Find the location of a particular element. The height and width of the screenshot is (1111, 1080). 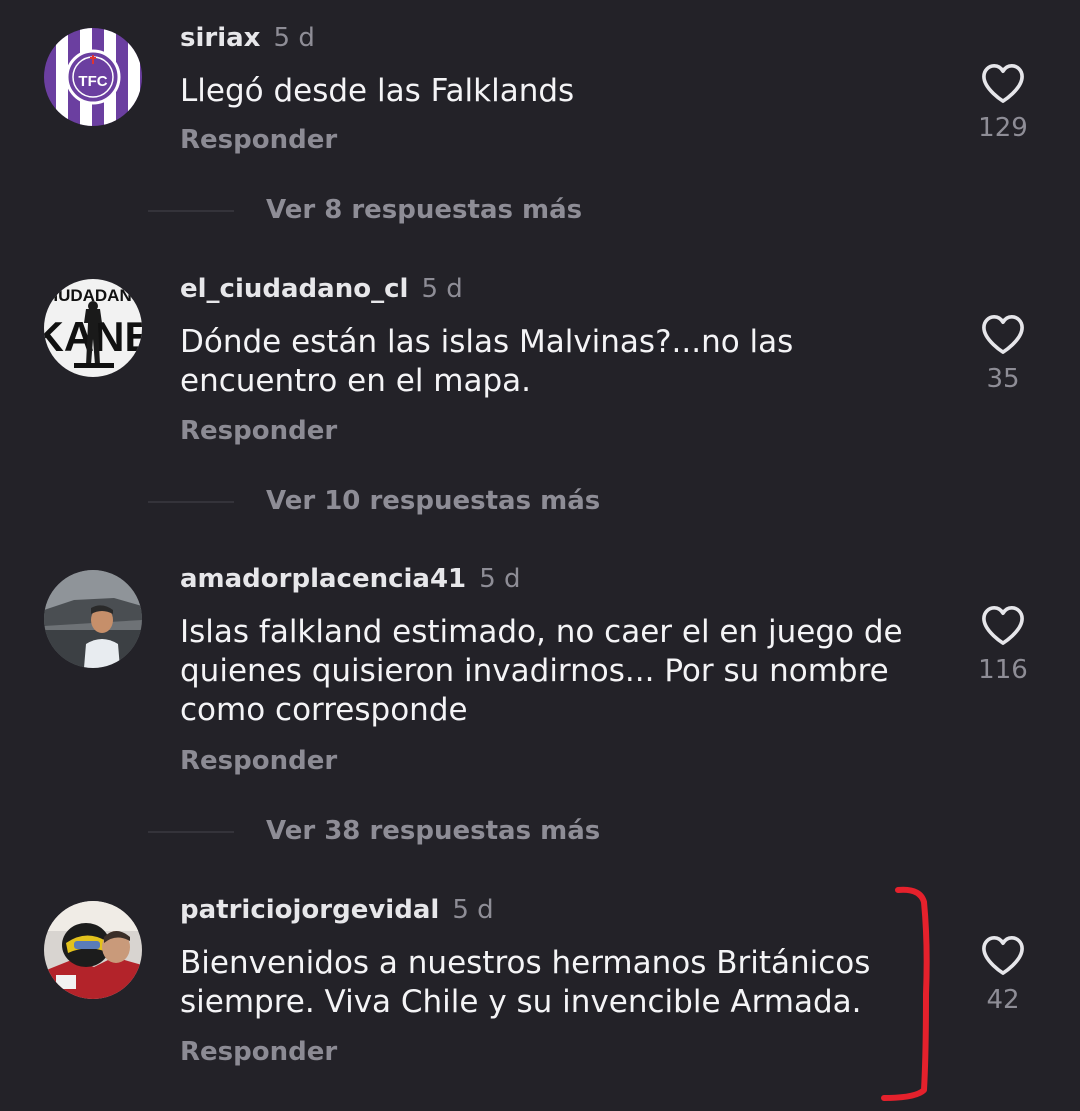

username: el_ciudadano_cl is located at coordinates (294, 289).